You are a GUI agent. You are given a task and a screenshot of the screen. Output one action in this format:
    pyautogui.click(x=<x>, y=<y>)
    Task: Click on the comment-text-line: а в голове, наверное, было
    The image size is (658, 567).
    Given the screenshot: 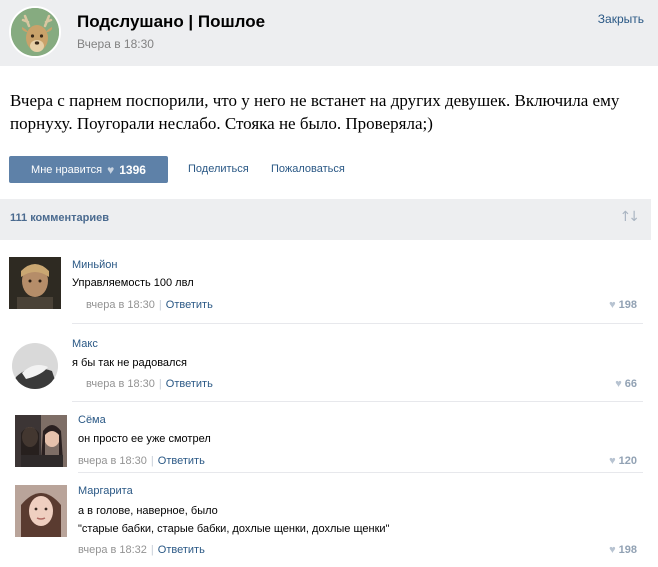 What is the action you would take?
    pyautogui.click(x=148, y=511)
    